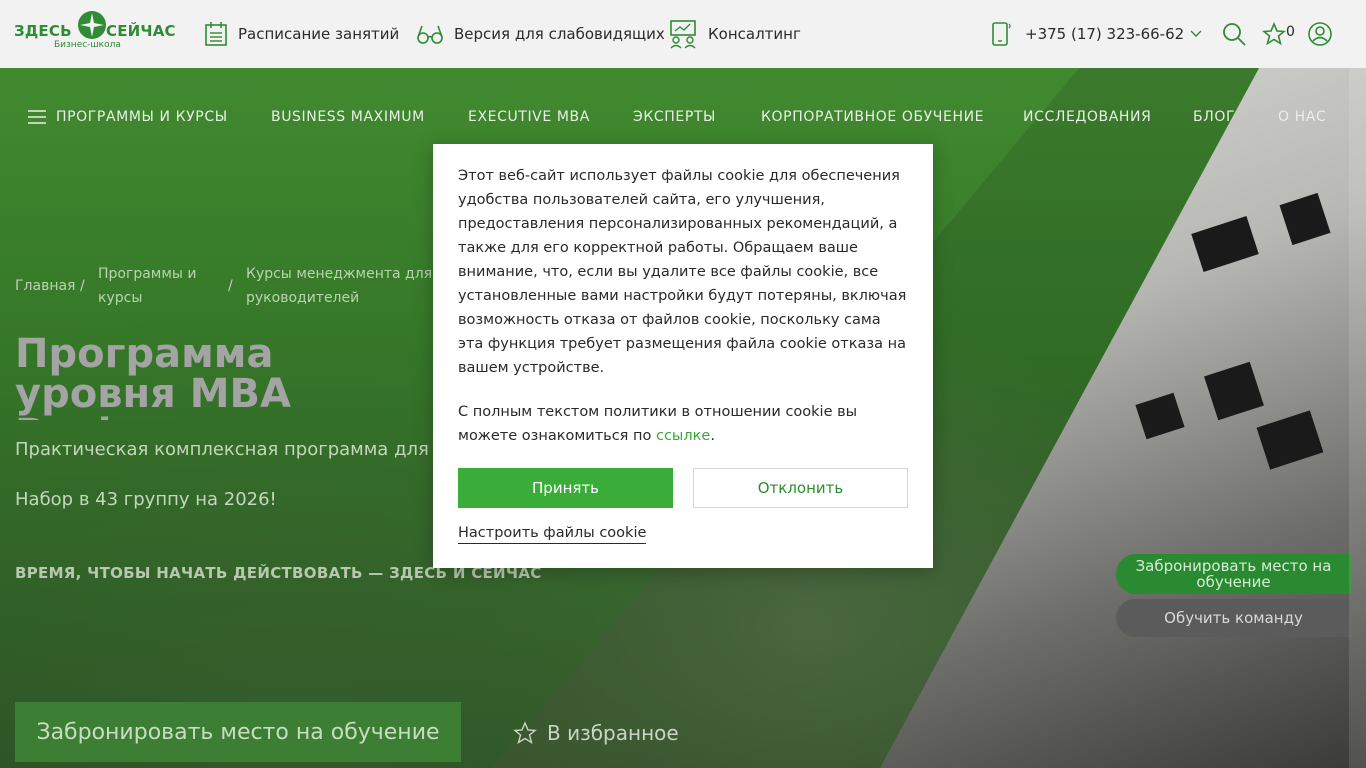  What do you see at coordinates (216, 34) in the screenshot?
I see `calendar-icon` at bounding box center [216, 34].